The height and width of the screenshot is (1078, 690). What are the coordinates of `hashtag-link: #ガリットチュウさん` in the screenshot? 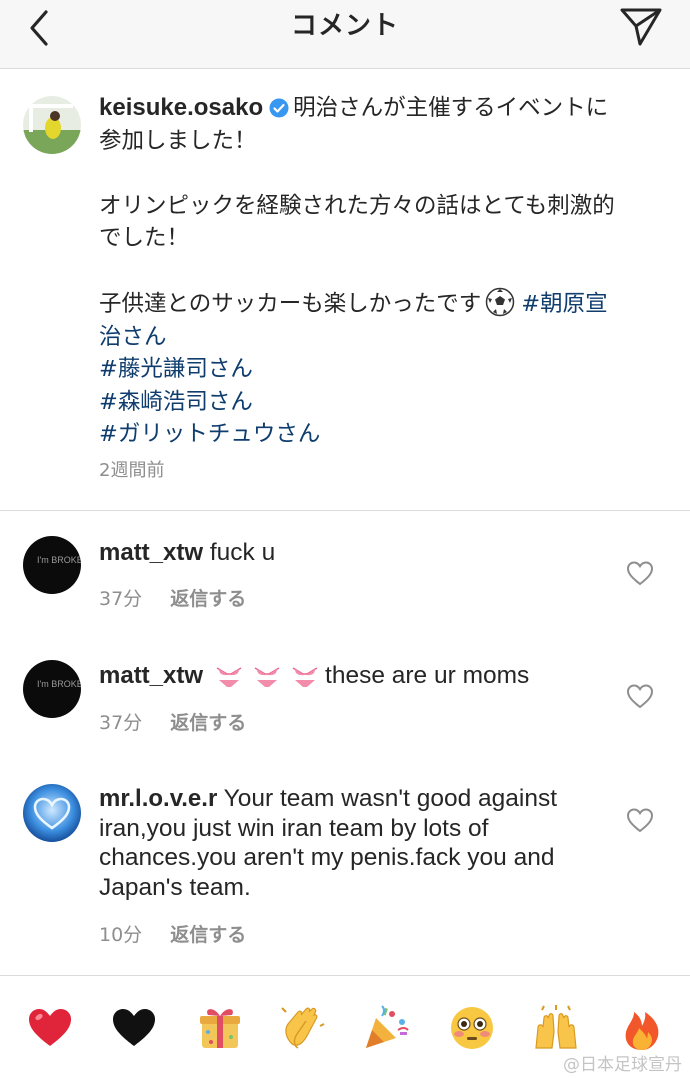 It's located at (209, 434).